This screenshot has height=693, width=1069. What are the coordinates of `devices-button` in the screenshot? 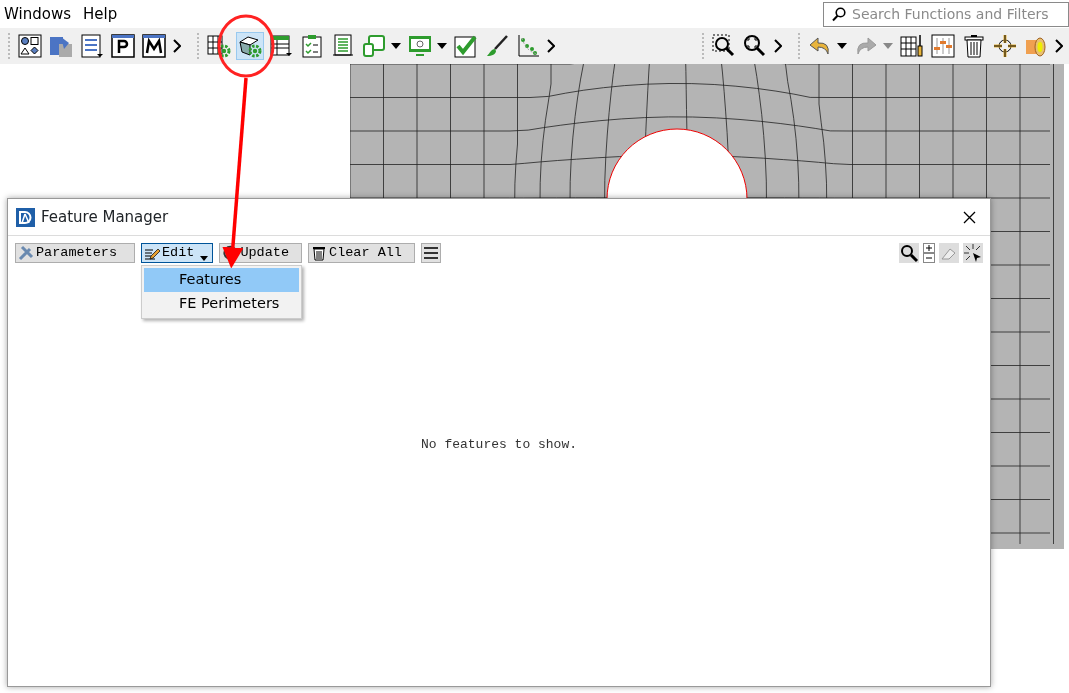 It's located at (381, 46).